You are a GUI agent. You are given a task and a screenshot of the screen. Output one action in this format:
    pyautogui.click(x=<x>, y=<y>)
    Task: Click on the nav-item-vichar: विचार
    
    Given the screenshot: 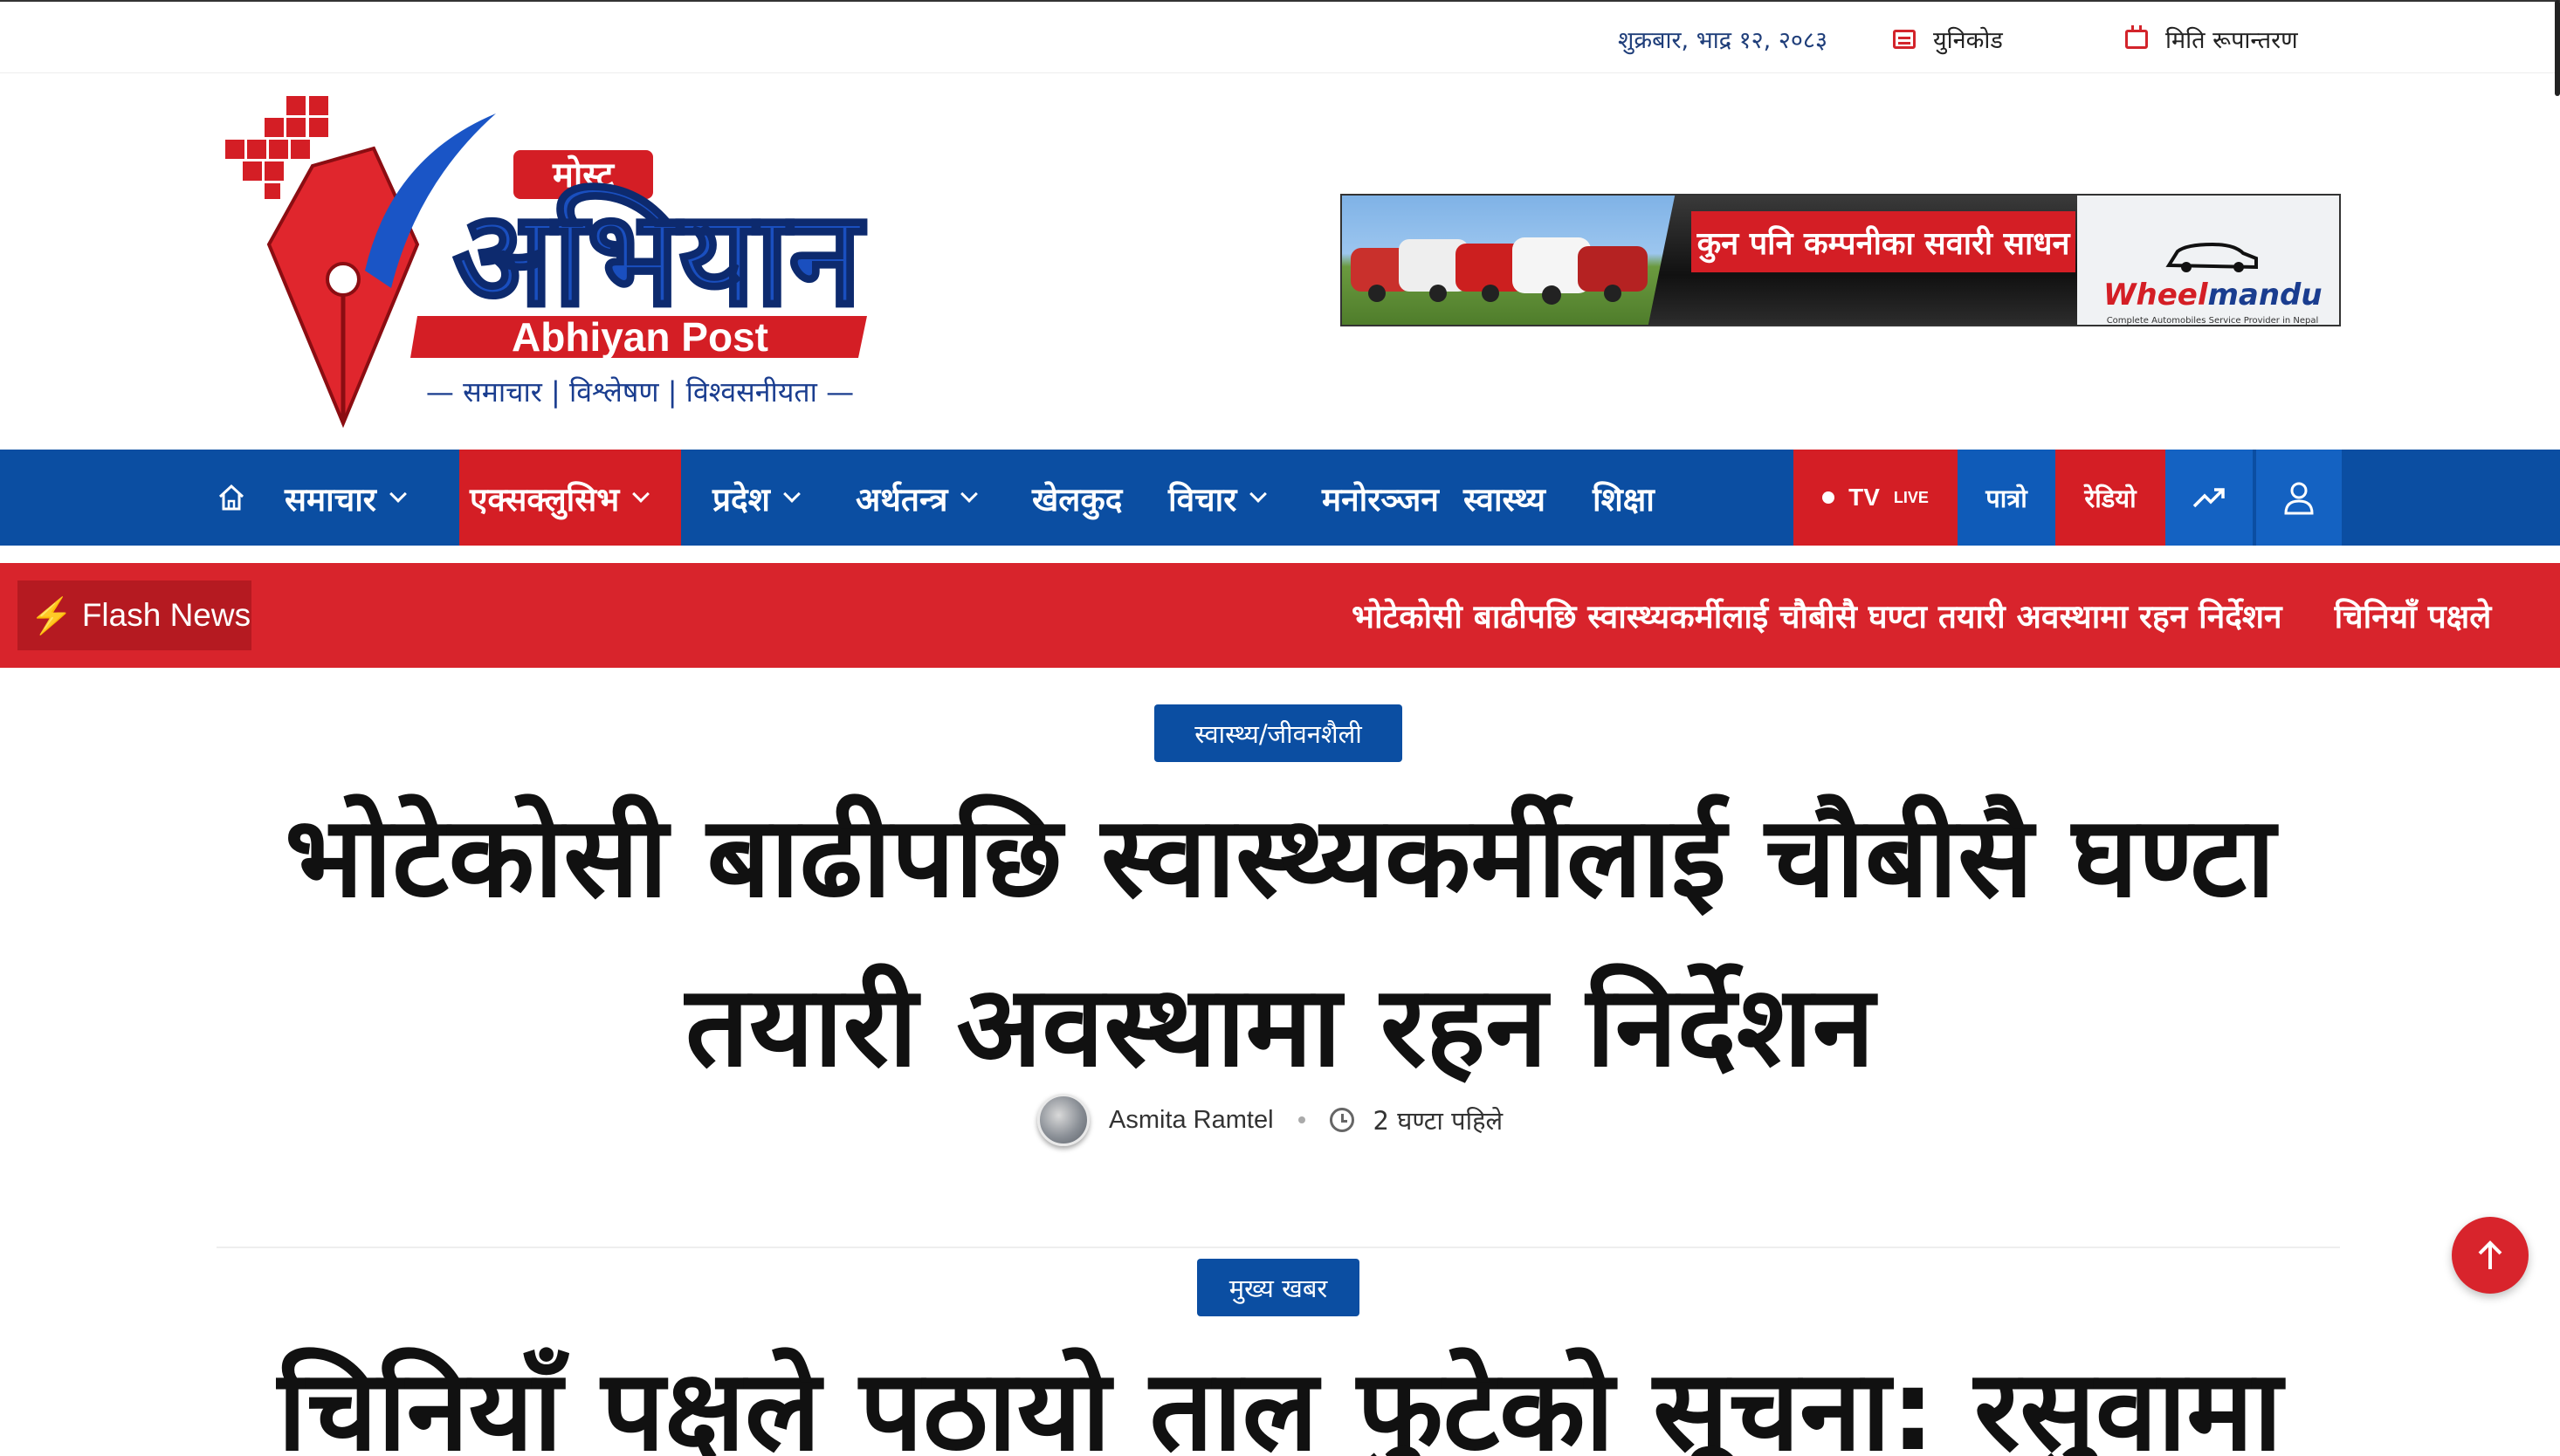 What is the action you would take?
    pyautogui.click(x=1218, y=498)
    